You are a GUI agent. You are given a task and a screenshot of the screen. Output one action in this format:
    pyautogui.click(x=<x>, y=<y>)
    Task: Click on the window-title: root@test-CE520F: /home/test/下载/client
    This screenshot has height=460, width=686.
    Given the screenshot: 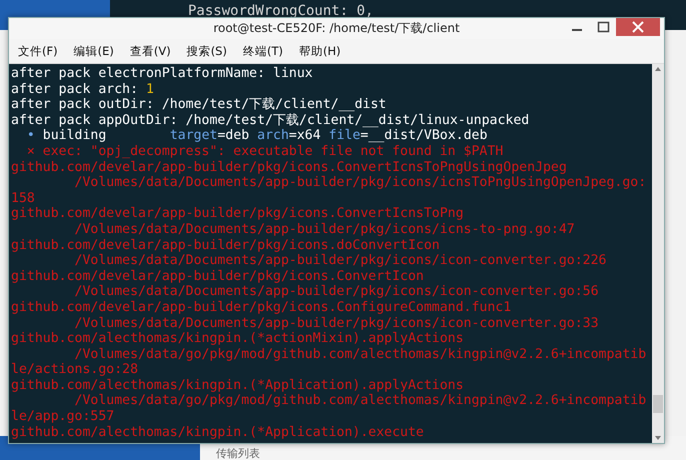 What is the action you would take?
    pyautogui.click(x=336, y=28)
    